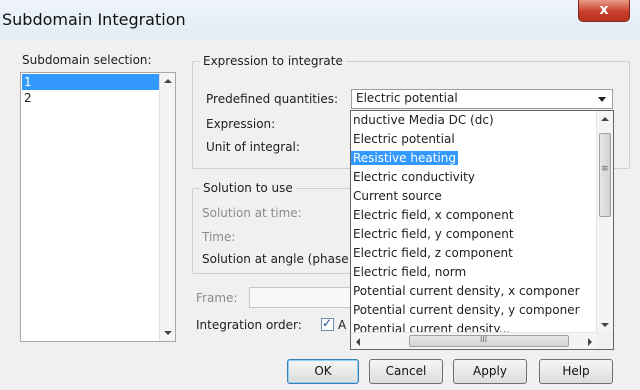 The height and width of the screenshot is (390, 640). What do you see at coordinates (91, 82) in the screenshot?
I see `subdomain-item-1: 1` at bounding box center [91, 82].